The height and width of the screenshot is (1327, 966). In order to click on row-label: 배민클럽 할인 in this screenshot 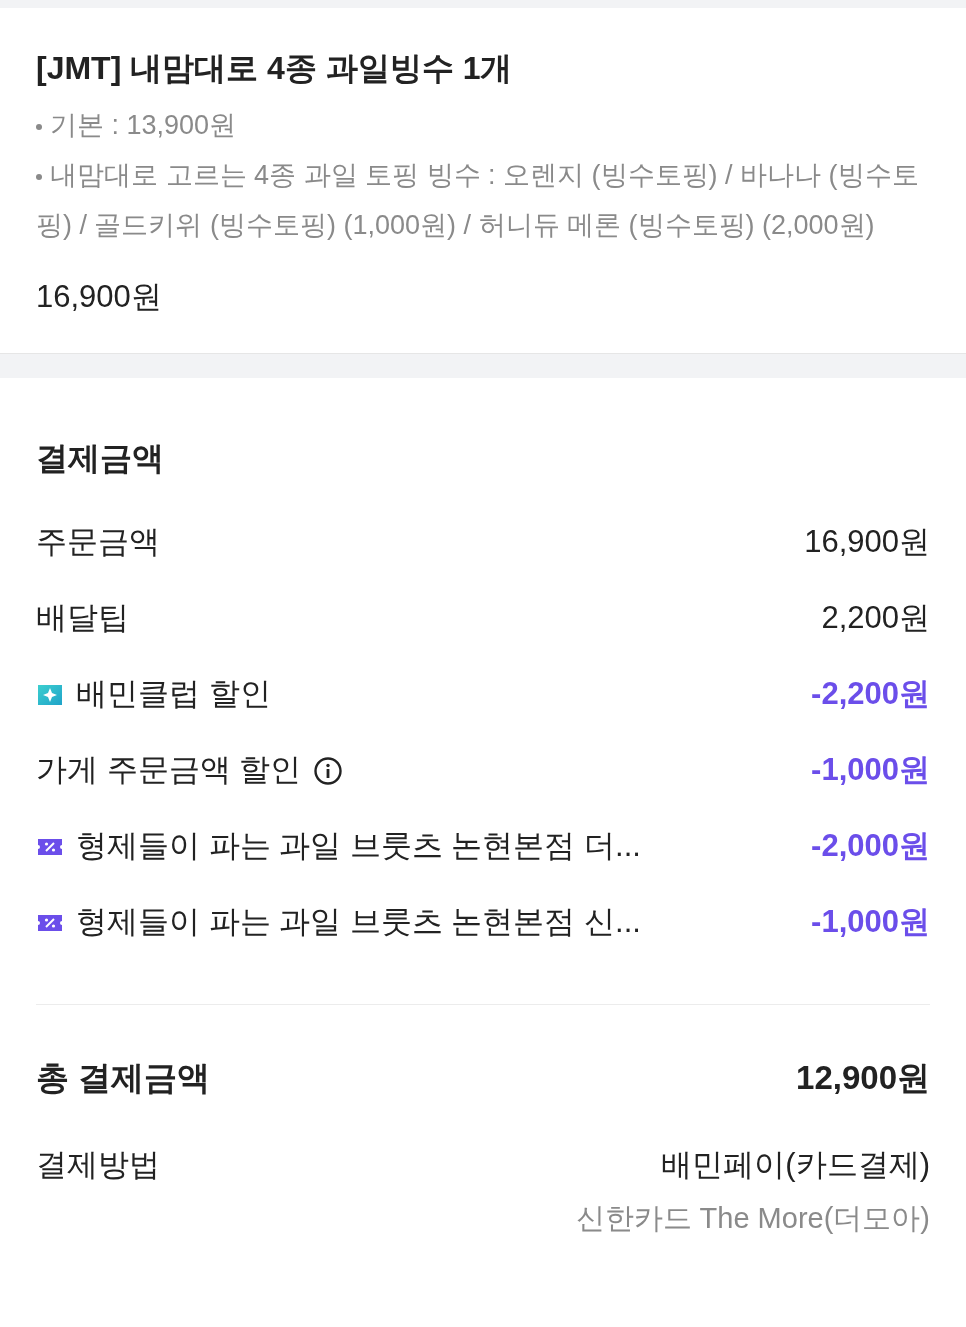, I will do `click(173, 694)`.